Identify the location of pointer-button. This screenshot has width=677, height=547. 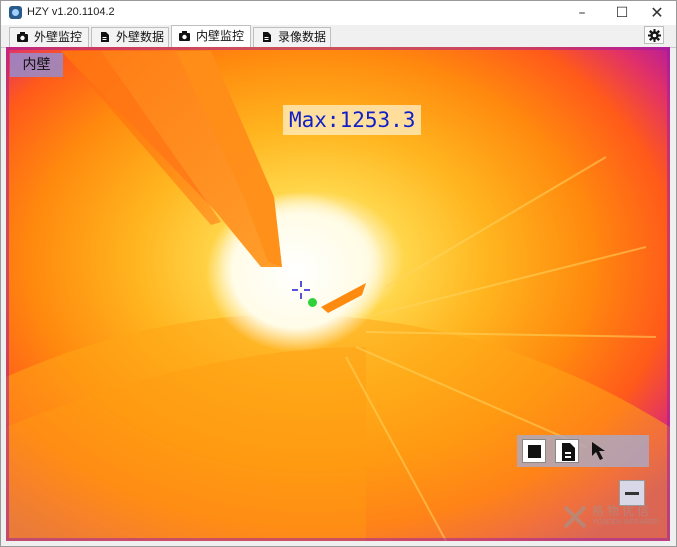
(600, 451).